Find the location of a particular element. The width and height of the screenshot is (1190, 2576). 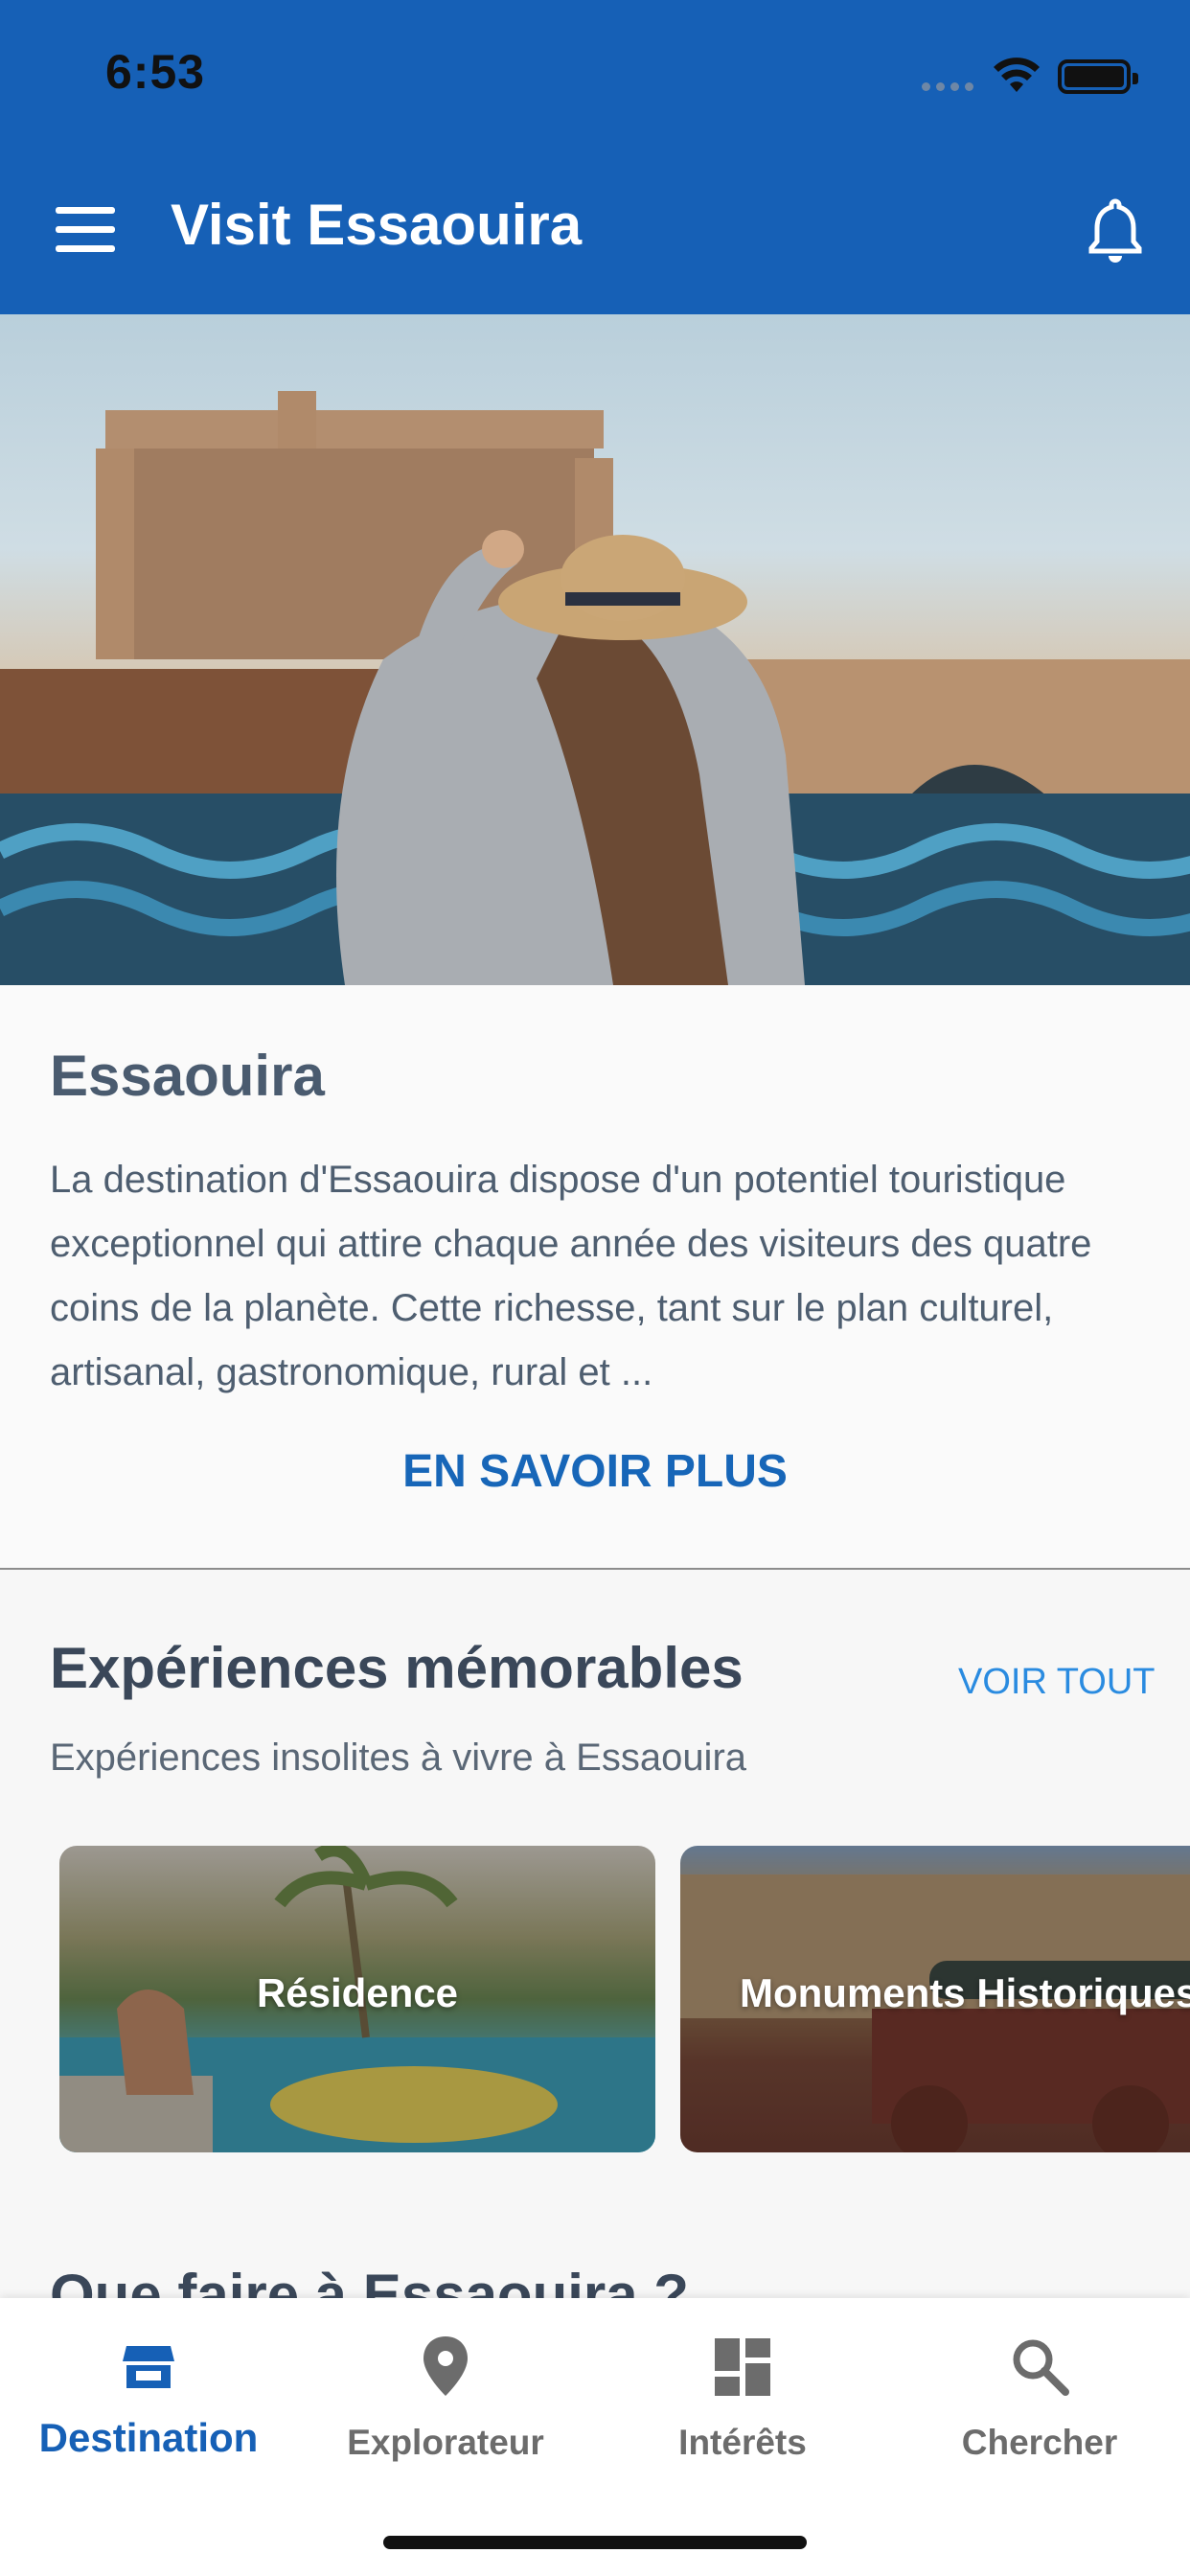

see-all-link: VOIR TOUT is located at coordinates (1057, 1682).